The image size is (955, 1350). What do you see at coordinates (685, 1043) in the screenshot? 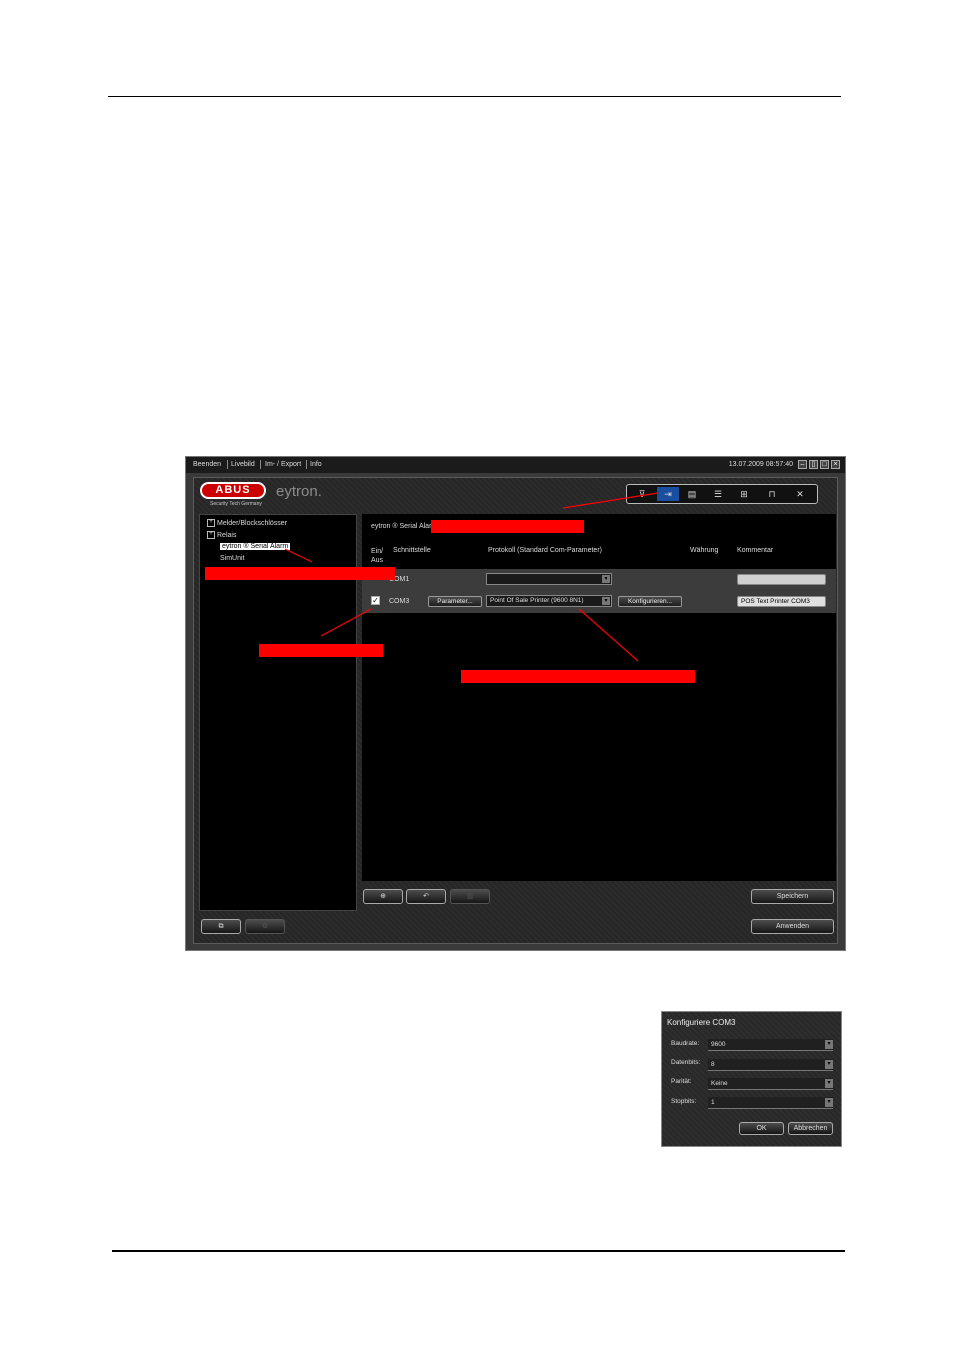
I see `baudrate-label: Baudrate:` at bounding box center [685, 1043].